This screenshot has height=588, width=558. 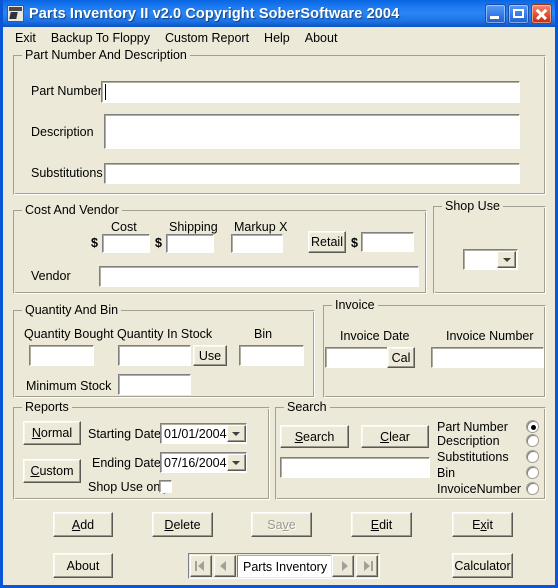 What do you see at coordinates (165, 334) in the screenshot?
I see `quantity-in-stock-label: Quantity In Stock` at bounding box center [165, 334].